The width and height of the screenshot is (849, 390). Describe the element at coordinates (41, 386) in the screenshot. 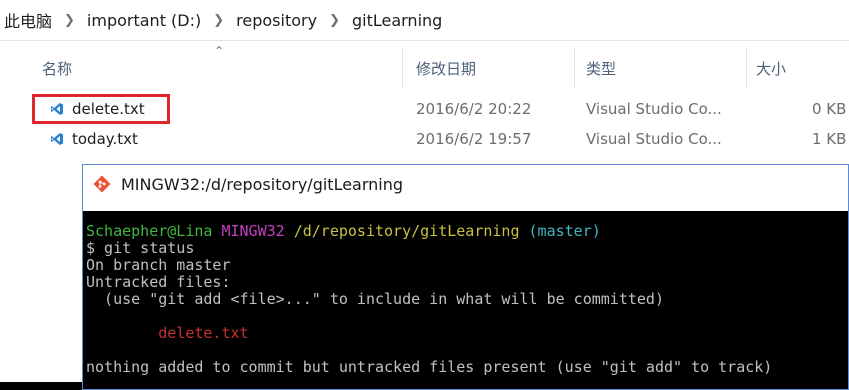

I see `window-edge` at that location.